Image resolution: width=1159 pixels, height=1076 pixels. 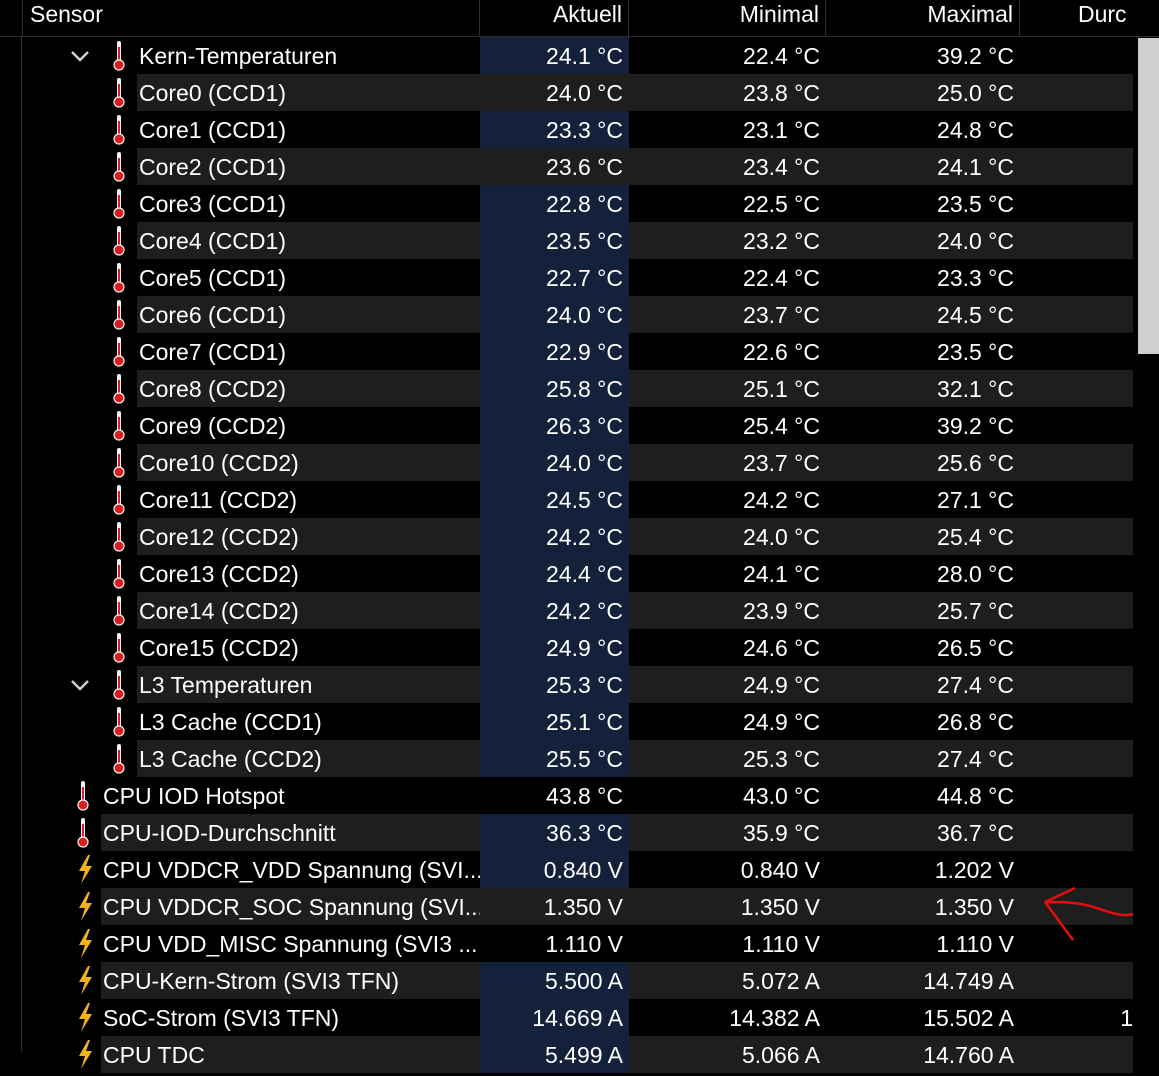 I want to click on value-max: 26.8 °C, so click(x=923, y=721).